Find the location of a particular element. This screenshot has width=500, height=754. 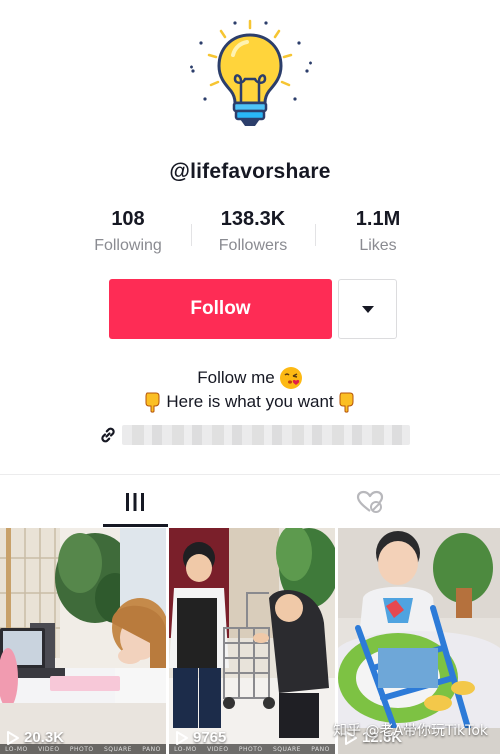

follow-button: Follow is located at coordinates (220, 309).